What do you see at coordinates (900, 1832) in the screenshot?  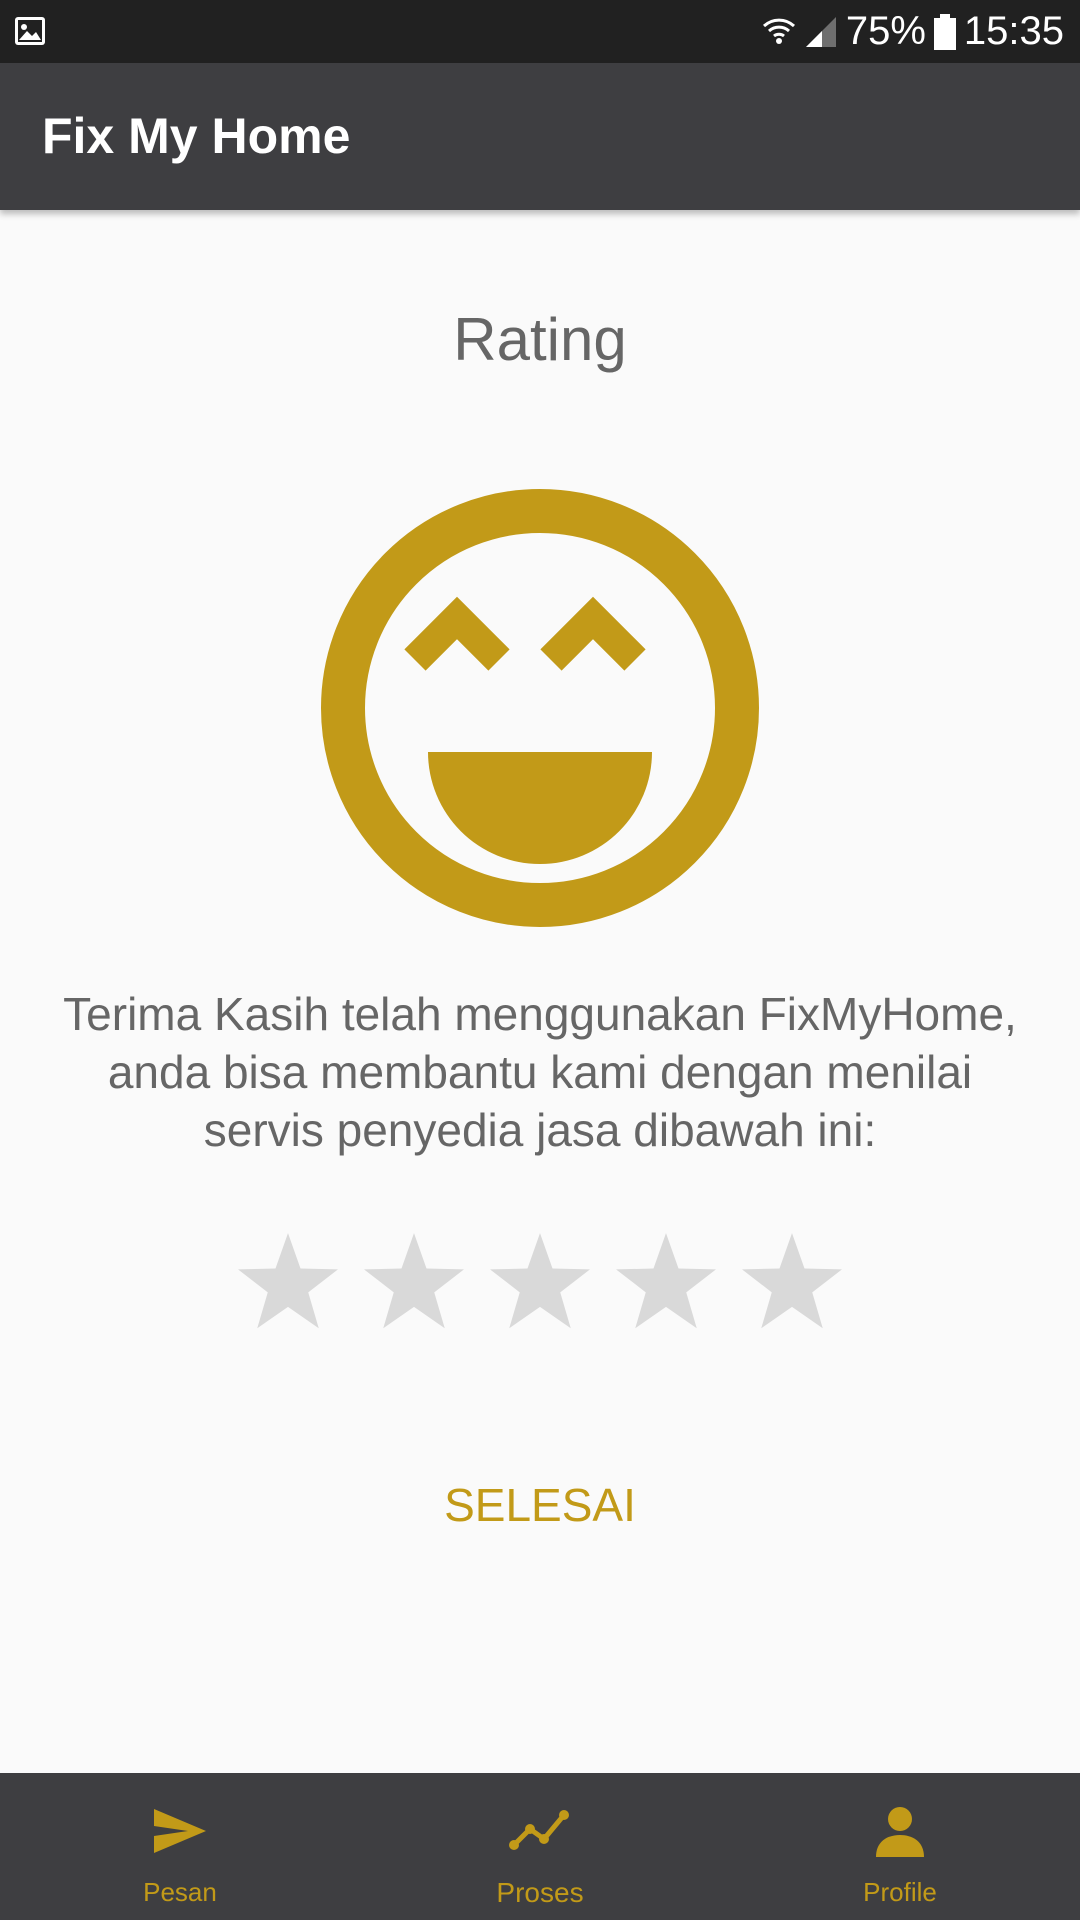 I see `person-icon` at bounding box center [900, 1832].